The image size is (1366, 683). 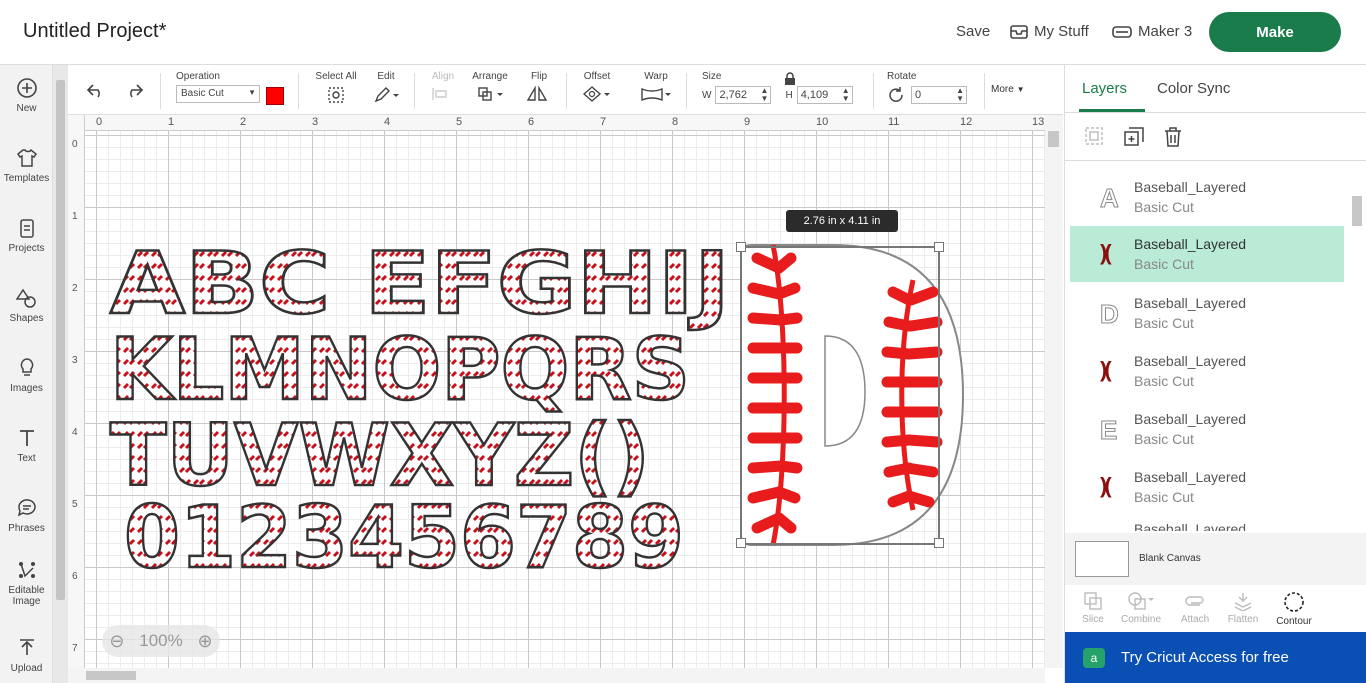 I want to click on combine-button: Combine, so click(x=1141, y=608).